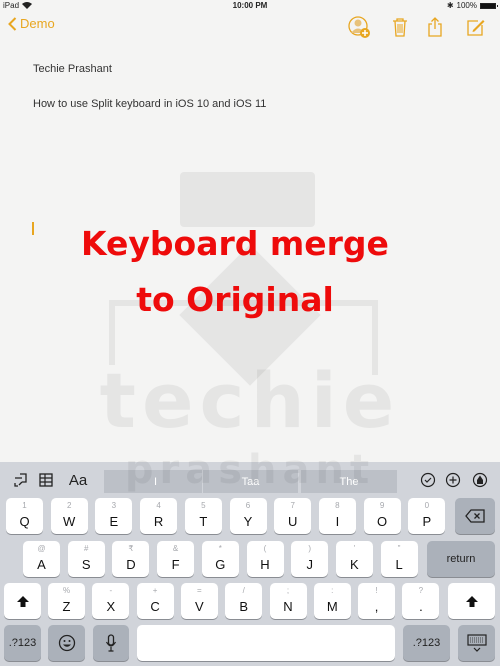 Image resolution: width=500 pixels, height=666 pixels. What do you see at coordinates (243, 590) in the screenshot?
I see `key-hint: /` at bounding box center [243, 590].